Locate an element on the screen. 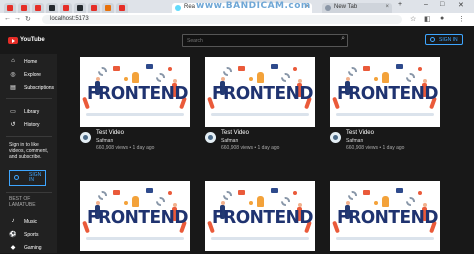 The width and height of the screenshot is (474, 254). sidebar-item-sports: ⚽ Sports is located at coordinates (28, 235).